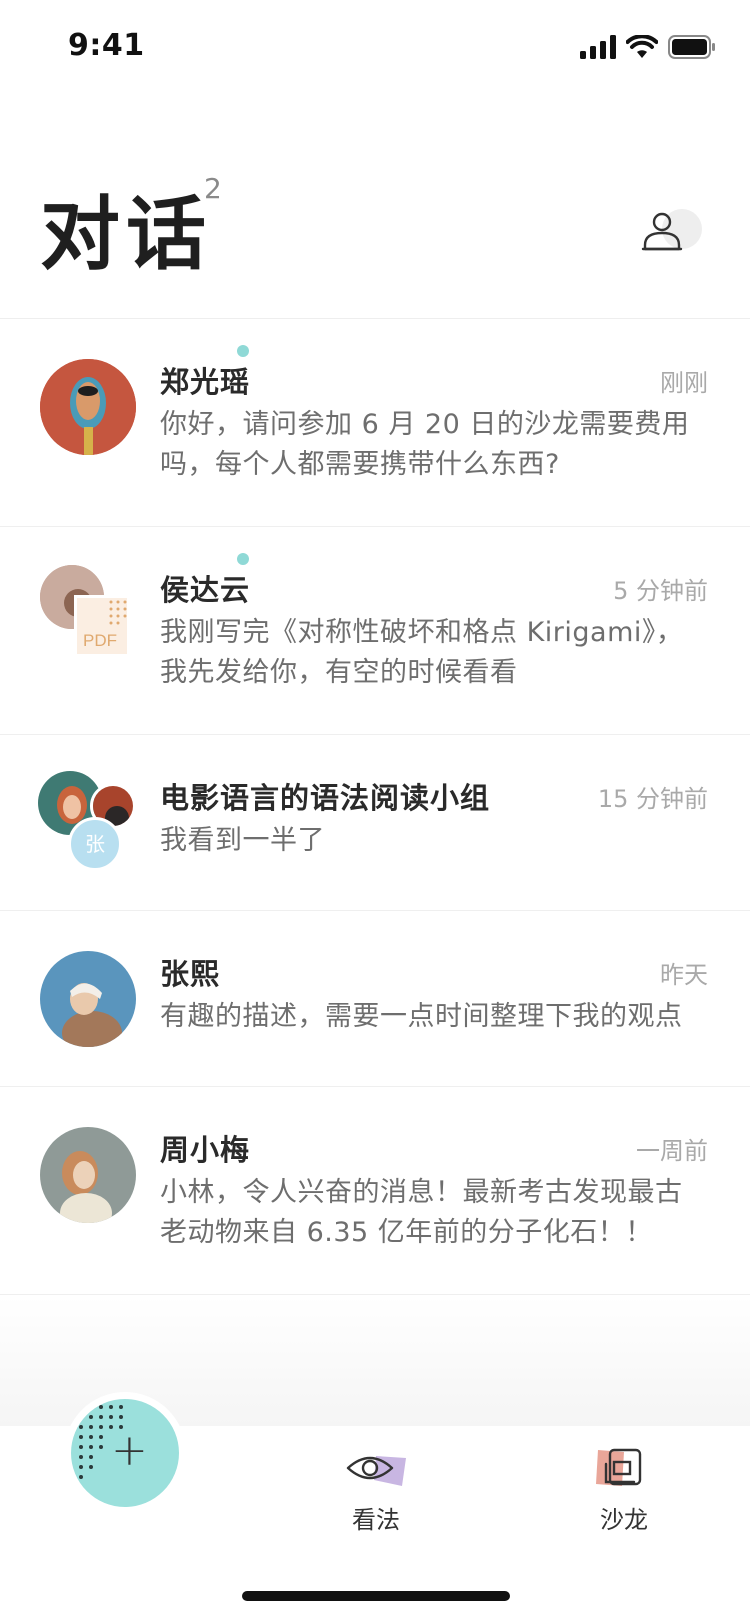  Describe the element at coordinates (684, 975) in the screenshot. I see `conversation-time: 昨天` at that location.